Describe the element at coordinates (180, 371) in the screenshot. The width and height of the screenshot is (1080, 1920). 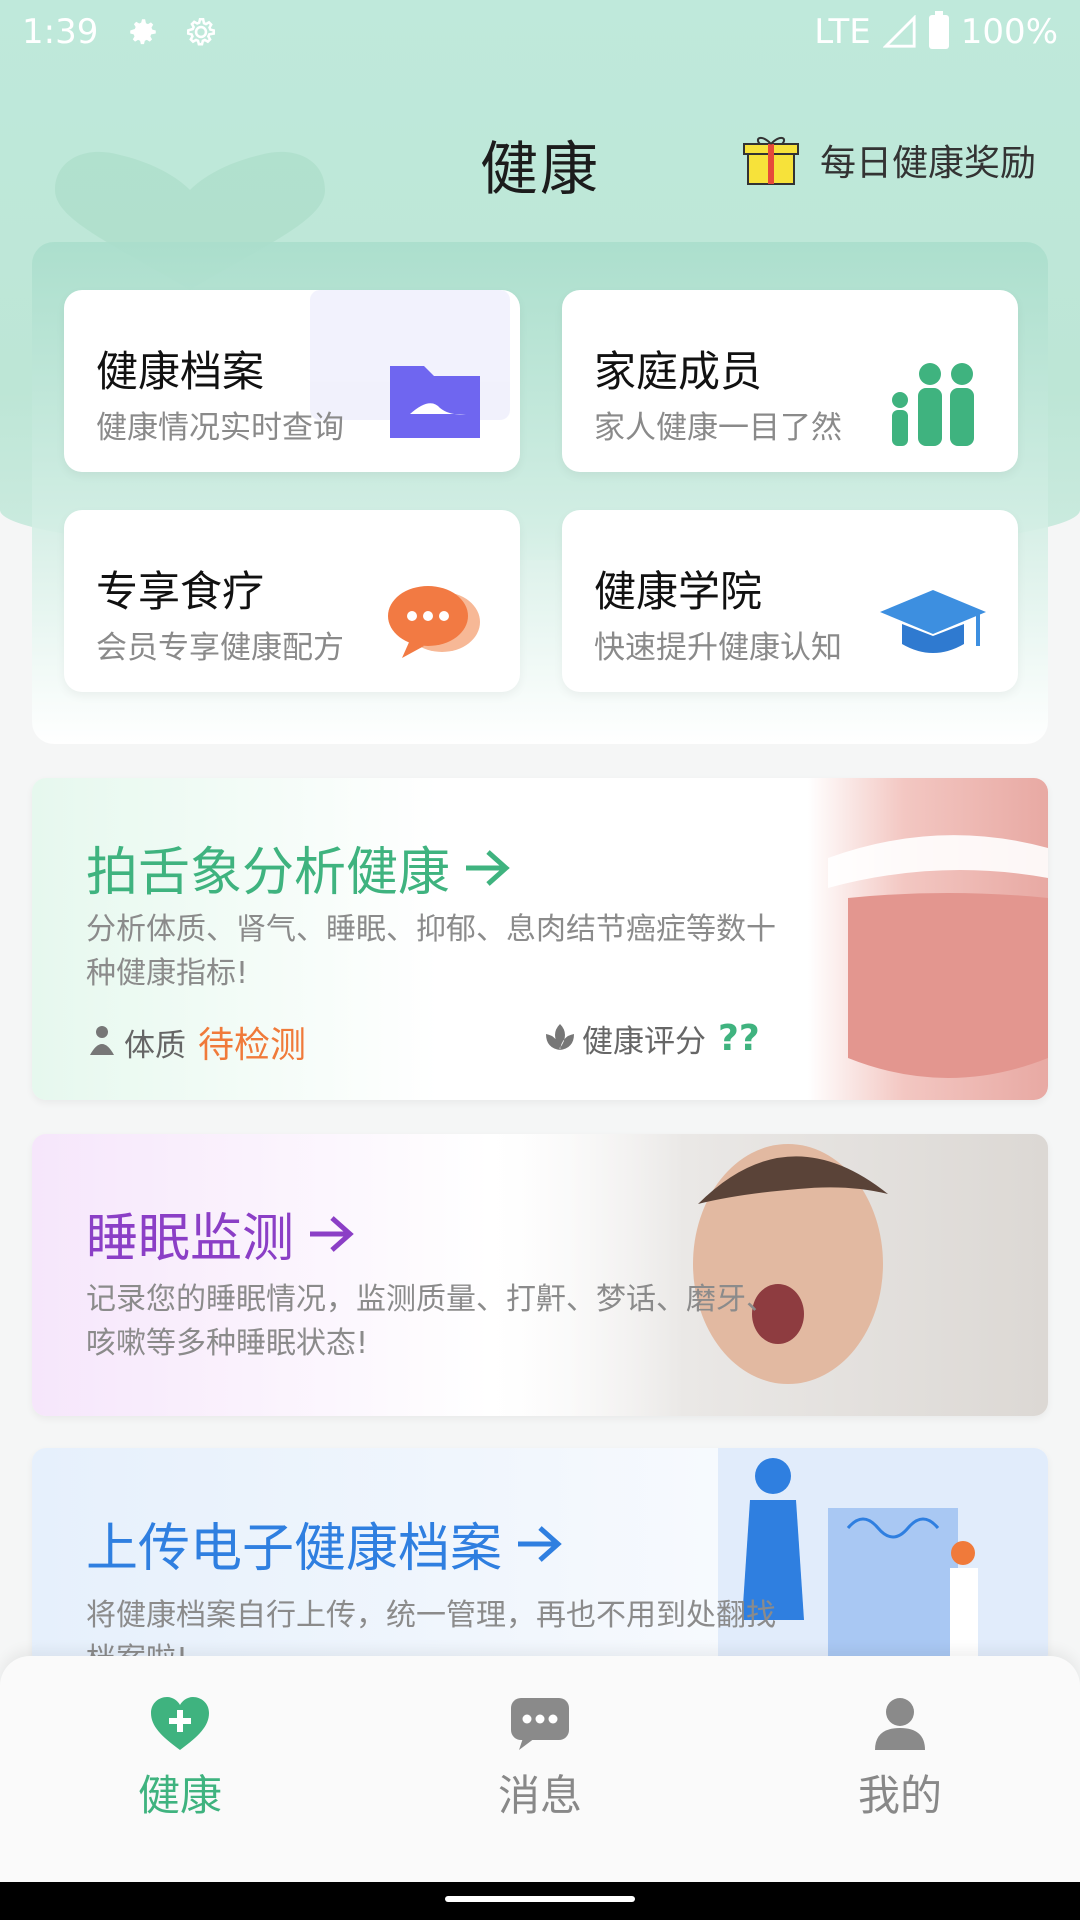
I see `tile-title: 健康档案` at that location.